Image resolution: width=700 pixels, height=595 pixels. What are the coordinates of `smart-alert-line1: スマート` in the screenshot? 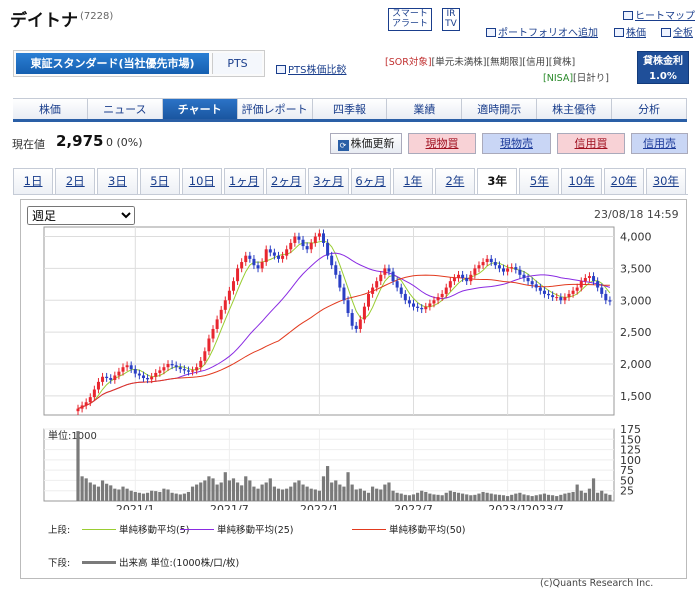 It's located at (410, 14).